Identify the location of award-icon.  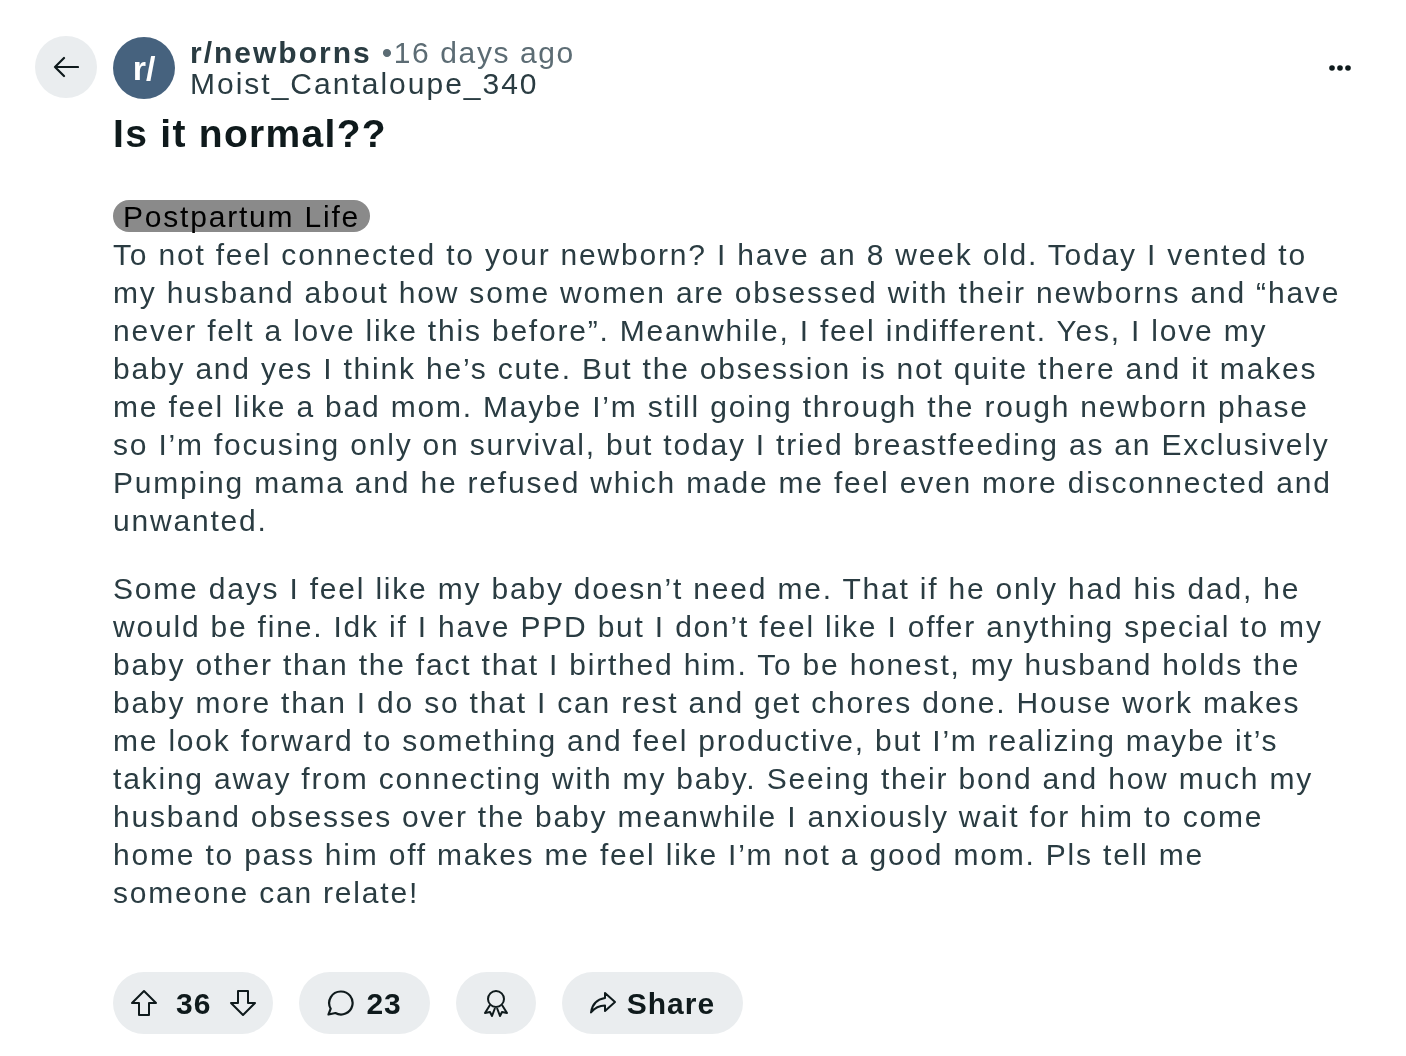
(495, 1003).